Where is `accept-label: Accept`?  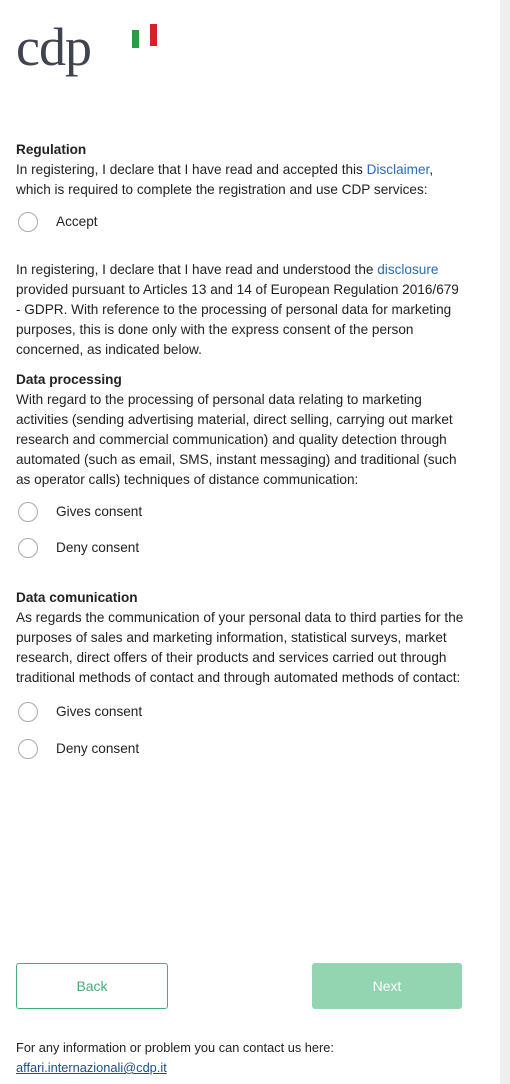
accept-label: Accept is located at coordinates (77, 221).